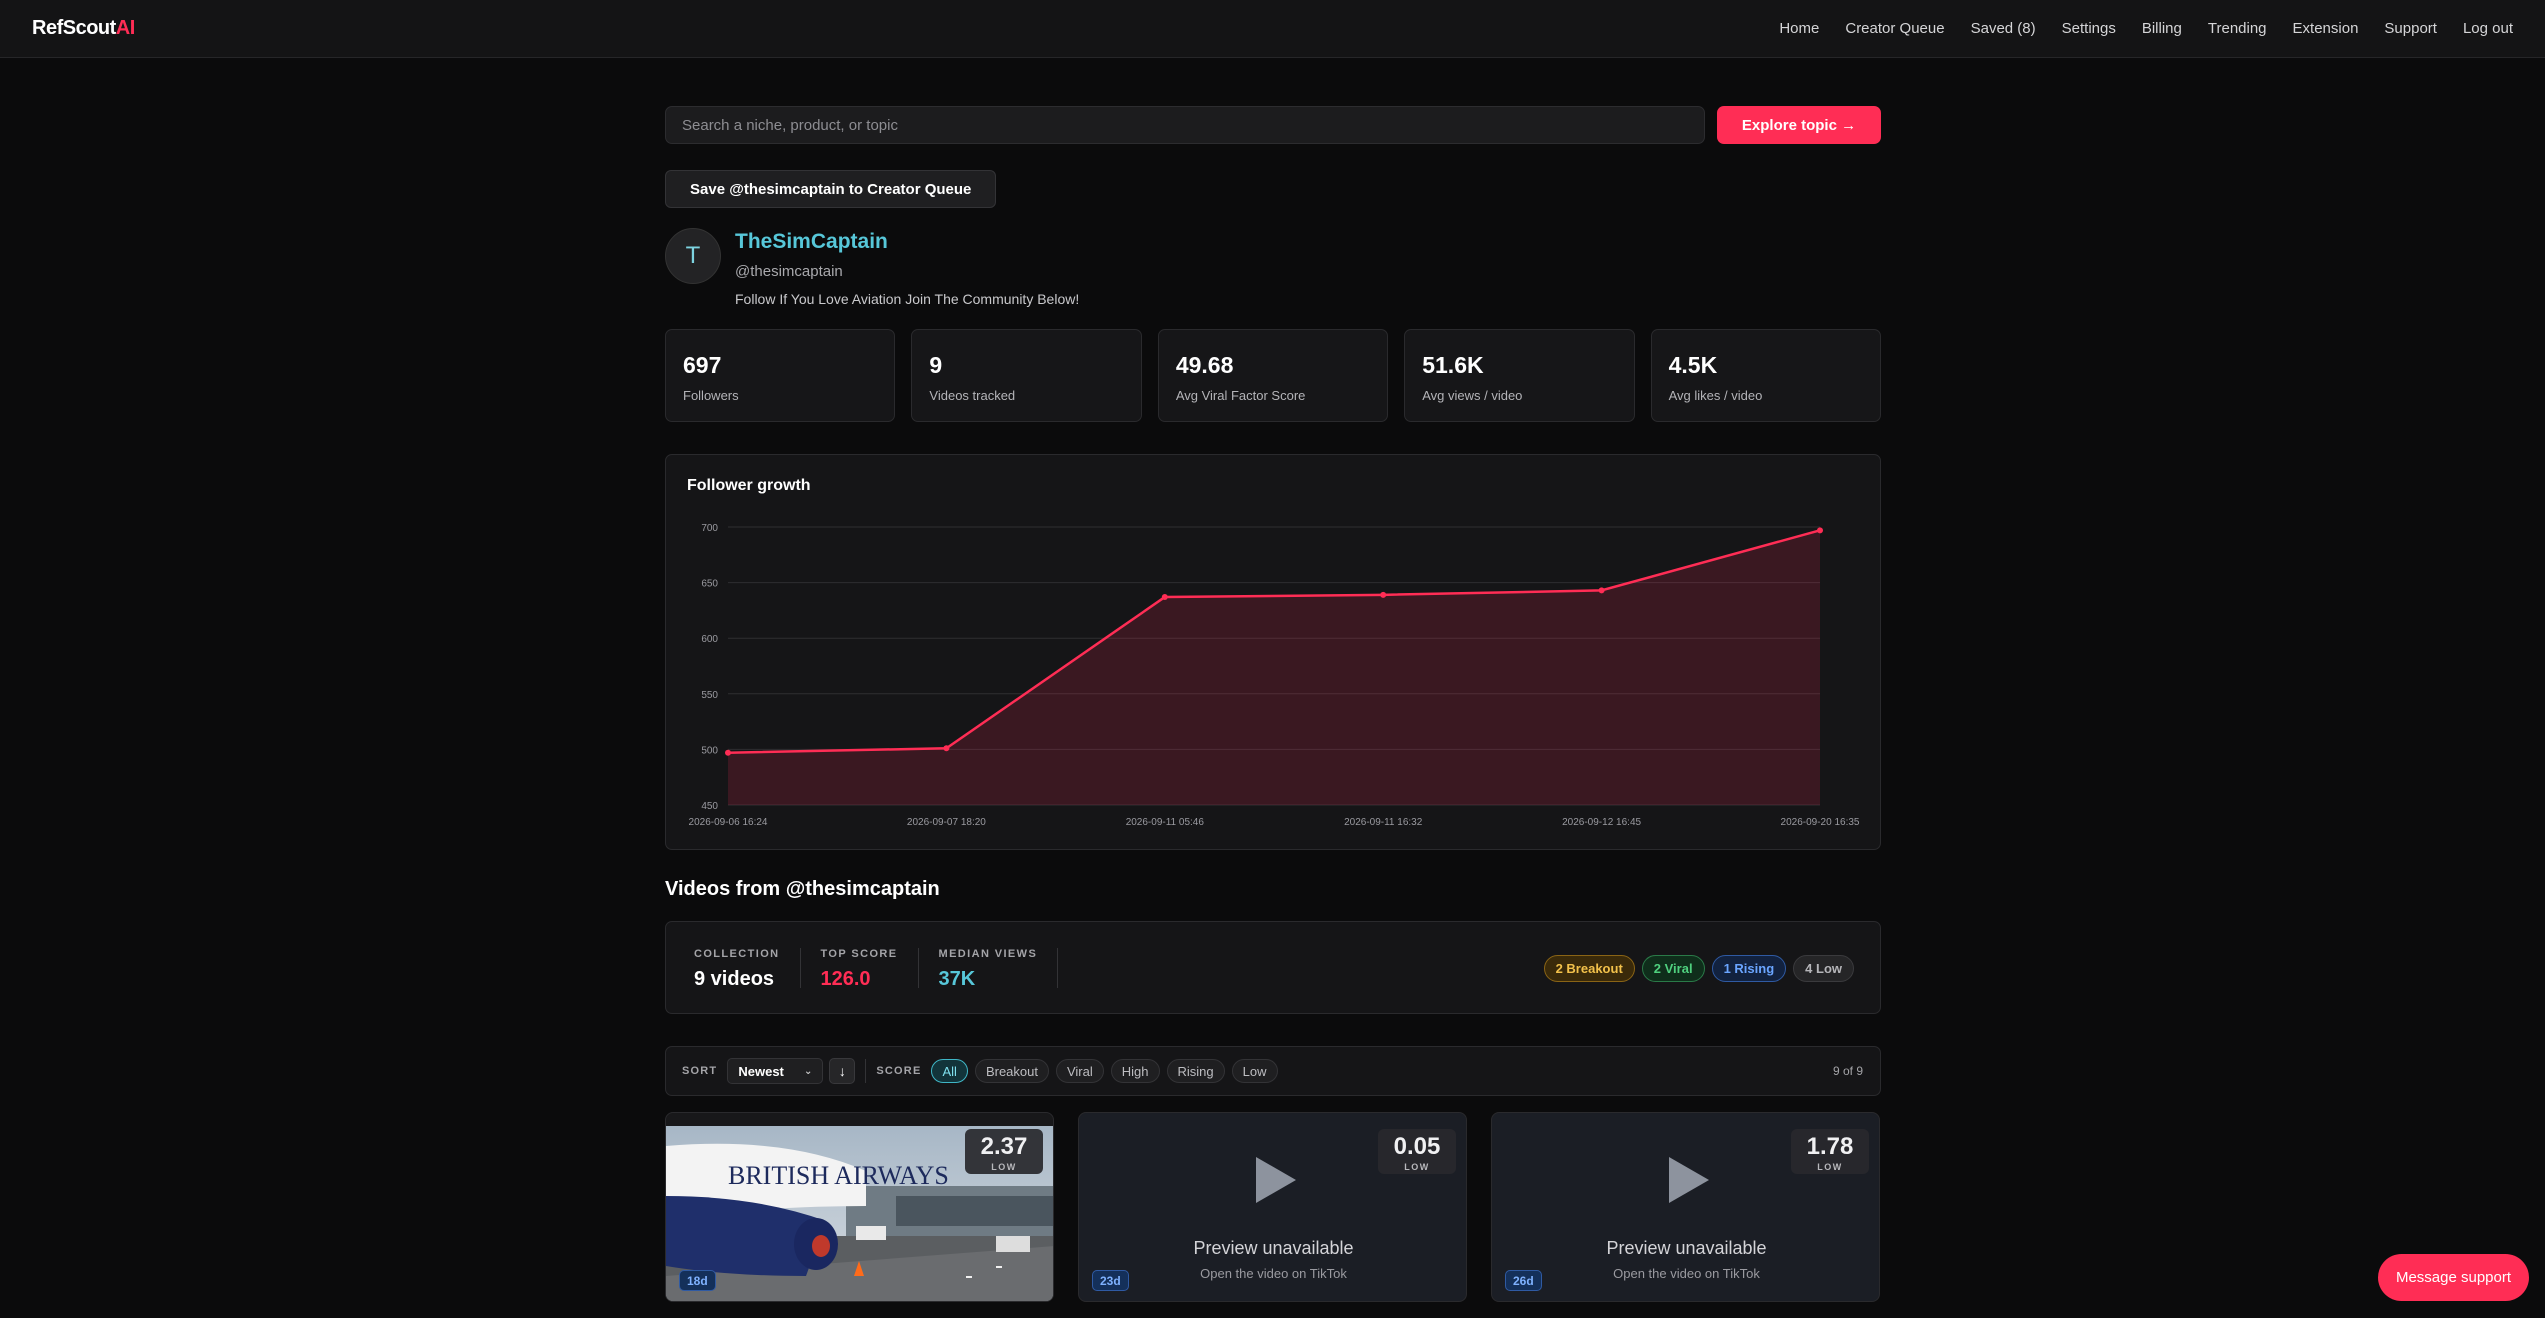 The height and width of the screenshot is (1318, 2545). I want to click on stat-avg-likes: 4.5K Avg likes / video, so click(1766, 375).